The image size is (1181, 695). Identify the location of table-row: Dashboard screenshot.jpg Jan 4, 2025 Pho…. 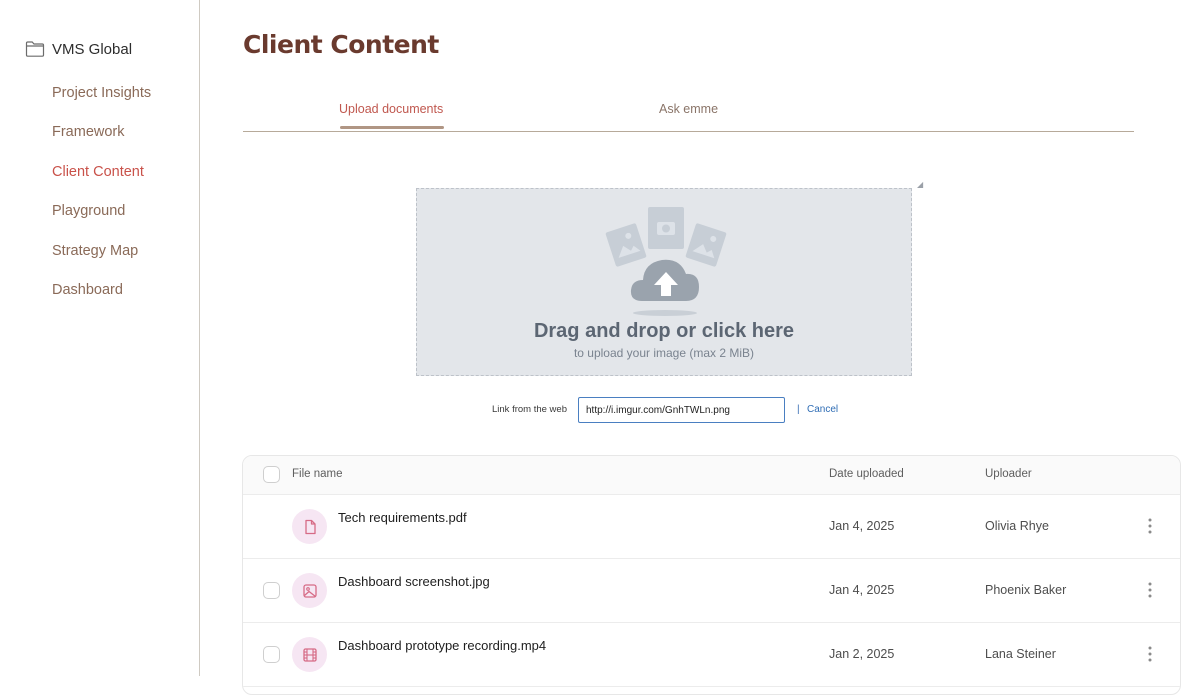
(711, 590).